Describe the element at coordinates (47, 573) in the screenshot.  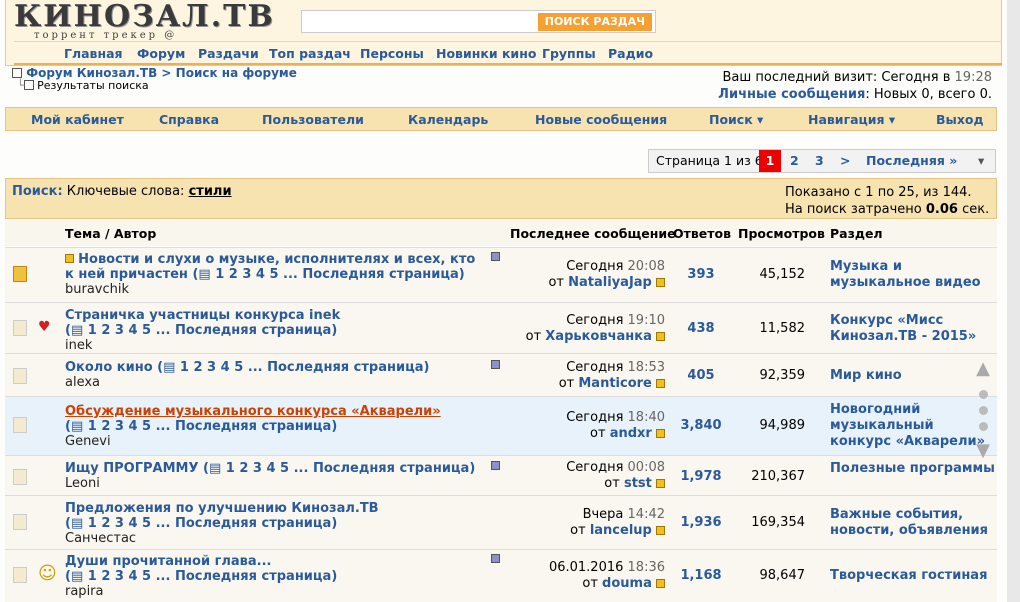
I see `smiley-icon: ☺` at that location.